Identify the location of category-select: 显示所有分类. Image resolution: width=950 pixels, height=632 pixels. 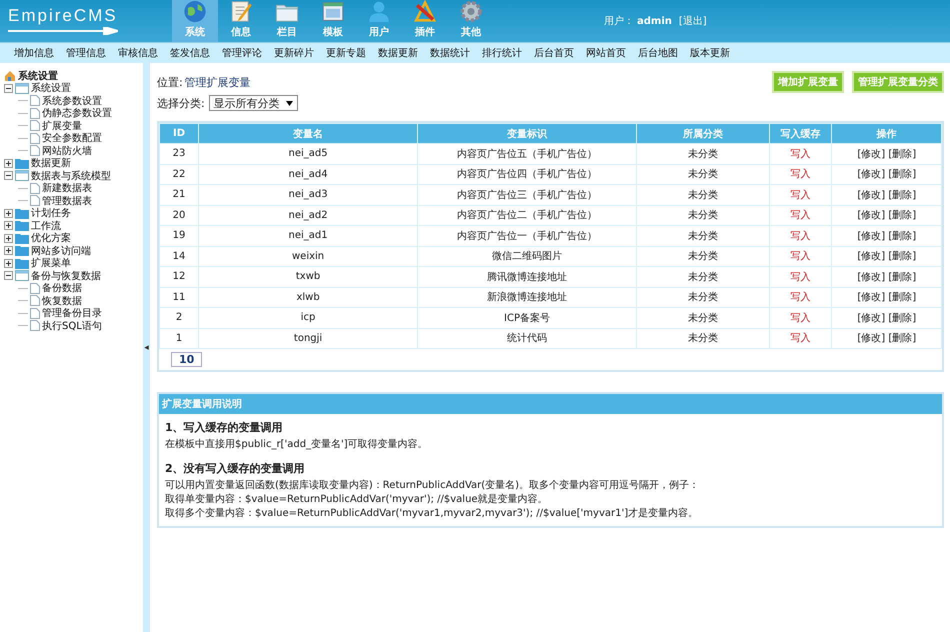
(253, 103).